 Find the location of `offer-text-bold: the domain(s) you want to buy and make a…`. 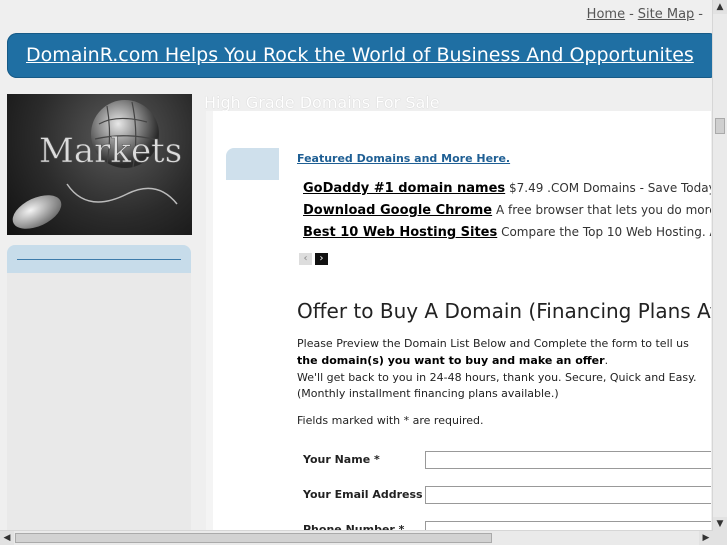

offer-text-bold: the domain(s) you want to buy and make a… is located at coordinates (451, 360).